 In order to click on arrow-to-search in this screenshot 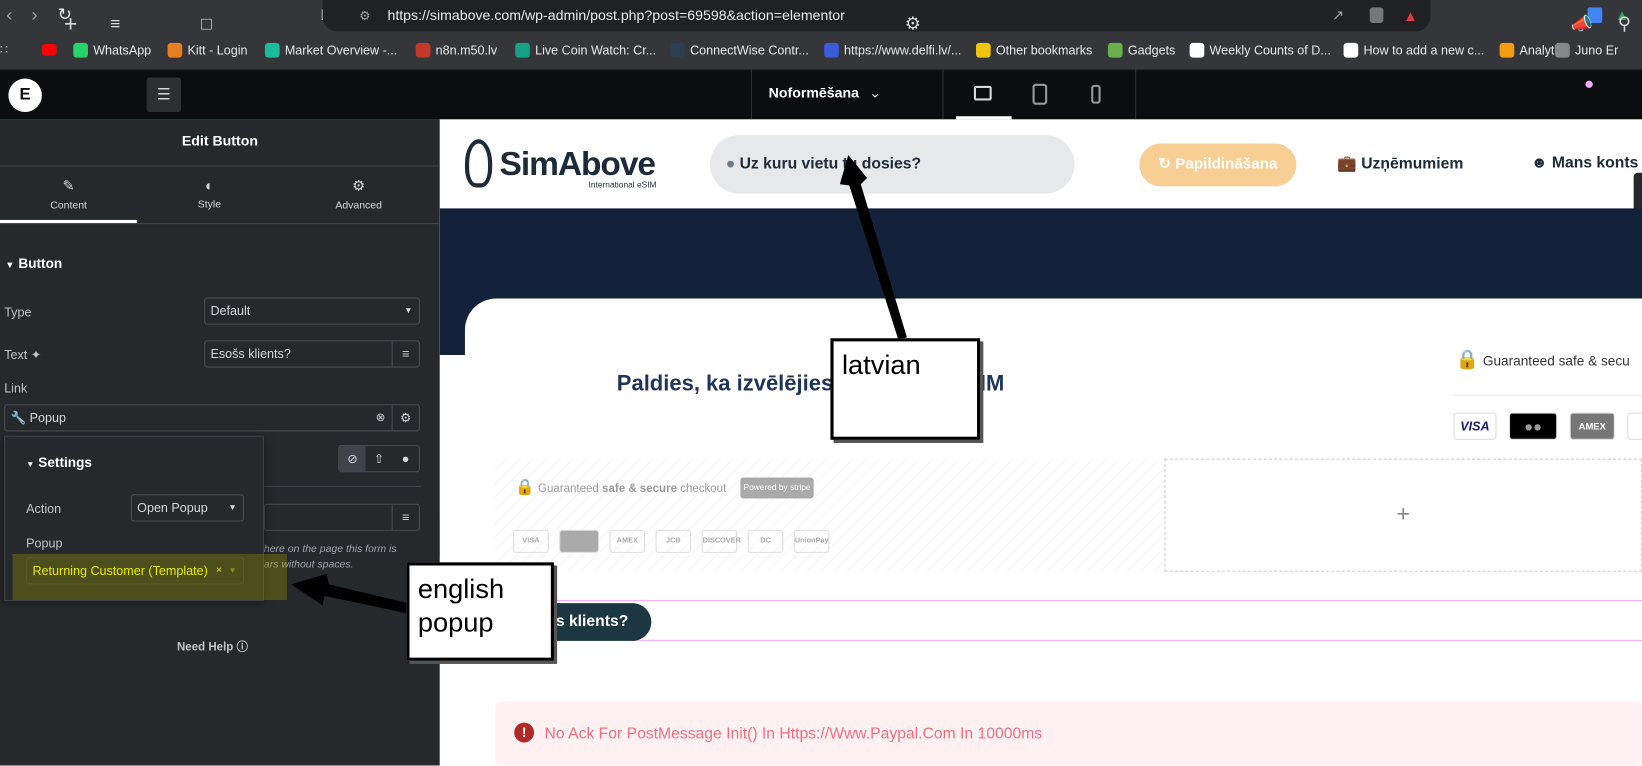, I will do `click(873, 247)`.